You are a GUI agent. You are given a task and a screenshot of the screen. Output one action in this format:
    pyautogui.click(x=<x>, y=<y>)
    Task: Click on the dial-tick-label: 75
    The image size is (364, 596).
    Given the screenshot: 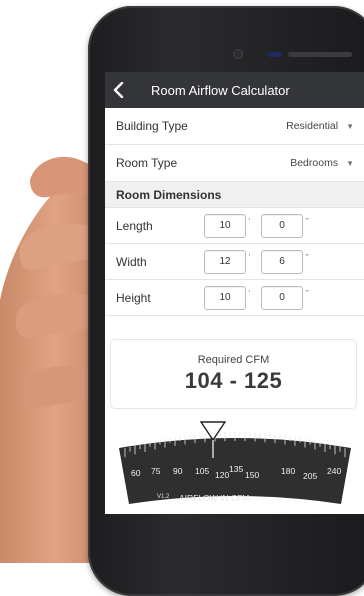 What is the action you would take?
    pyautogui.click(x=156, y=471)
    